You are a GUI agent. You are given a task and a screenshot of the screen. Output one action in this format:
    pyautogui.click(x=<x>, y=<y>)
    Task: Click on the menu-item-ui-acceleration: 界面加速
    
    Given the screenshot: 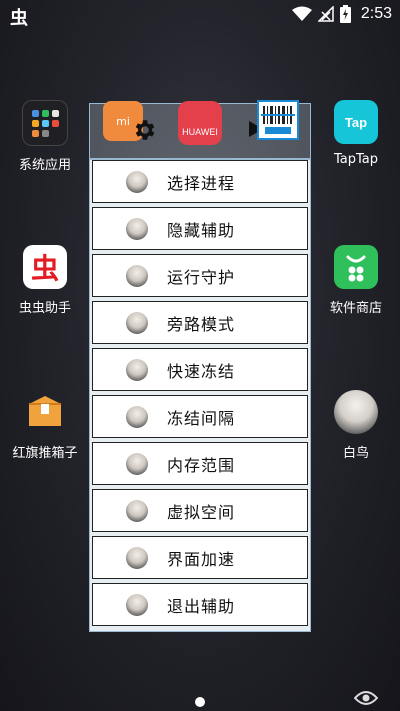 What is the action you would take?
    pyautogui.click(x=200, y=557)
    